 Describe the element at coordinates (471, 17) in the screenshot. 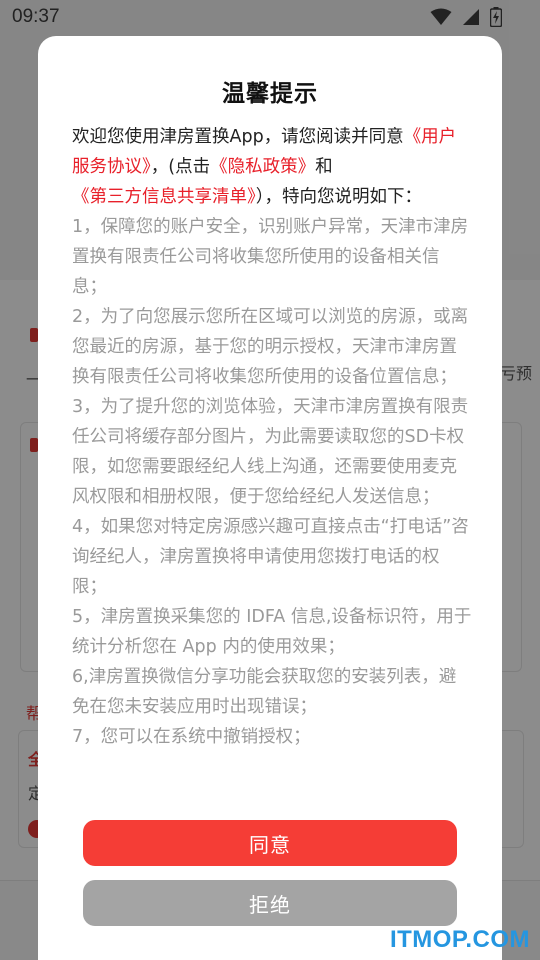

I see `signal-icon` at that location.